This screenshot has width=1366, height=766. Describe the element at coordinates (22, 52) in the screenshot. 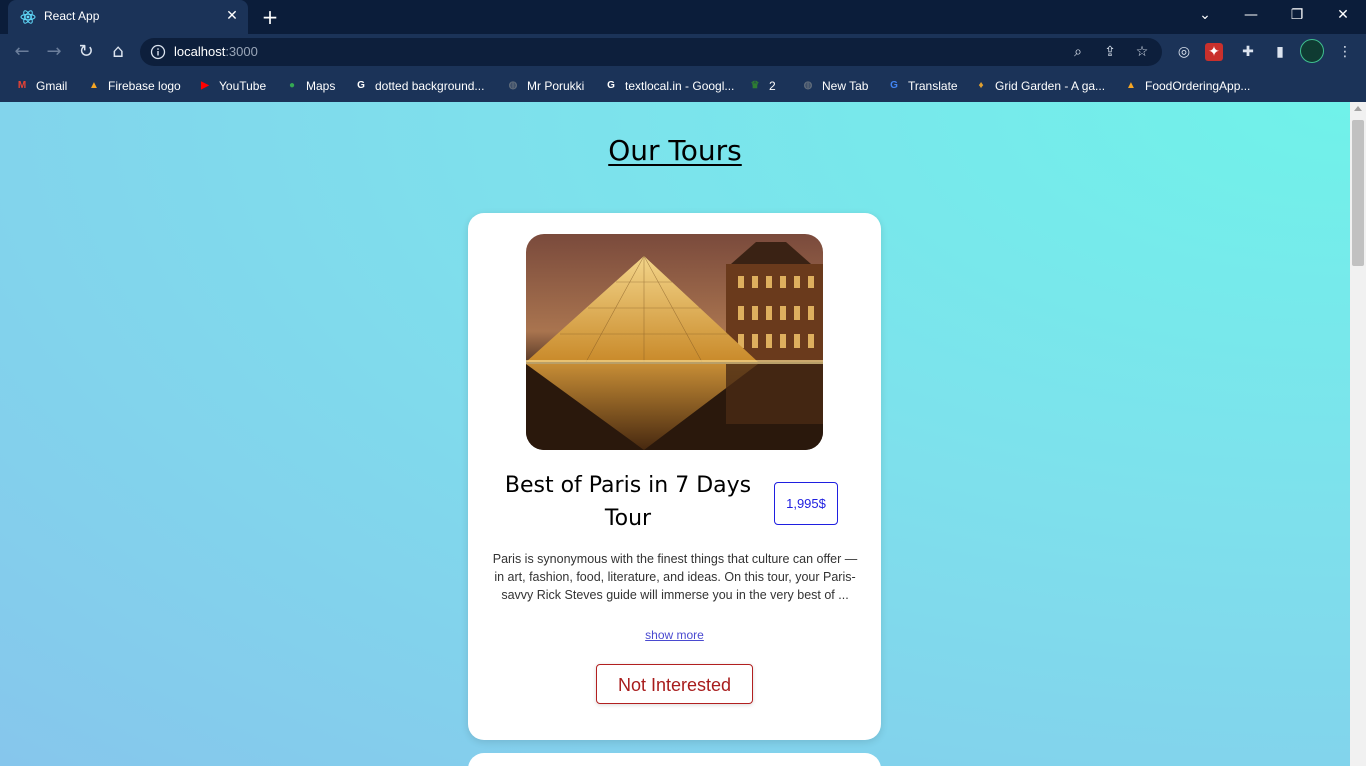

I see `back-arrow-icon: ←` at that location.